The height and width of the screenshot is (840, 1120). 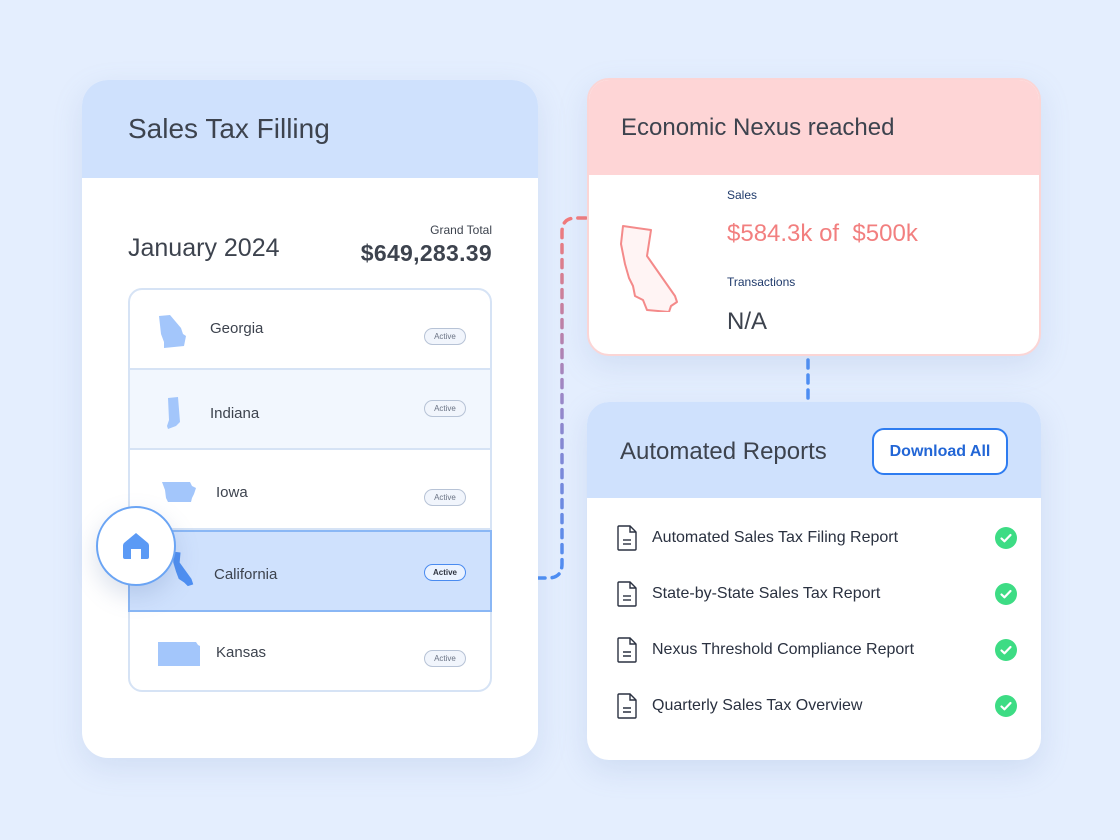 I want to click on period-summary: January 2024 Grand Total $649,283.39, so click(x=310, y=245).